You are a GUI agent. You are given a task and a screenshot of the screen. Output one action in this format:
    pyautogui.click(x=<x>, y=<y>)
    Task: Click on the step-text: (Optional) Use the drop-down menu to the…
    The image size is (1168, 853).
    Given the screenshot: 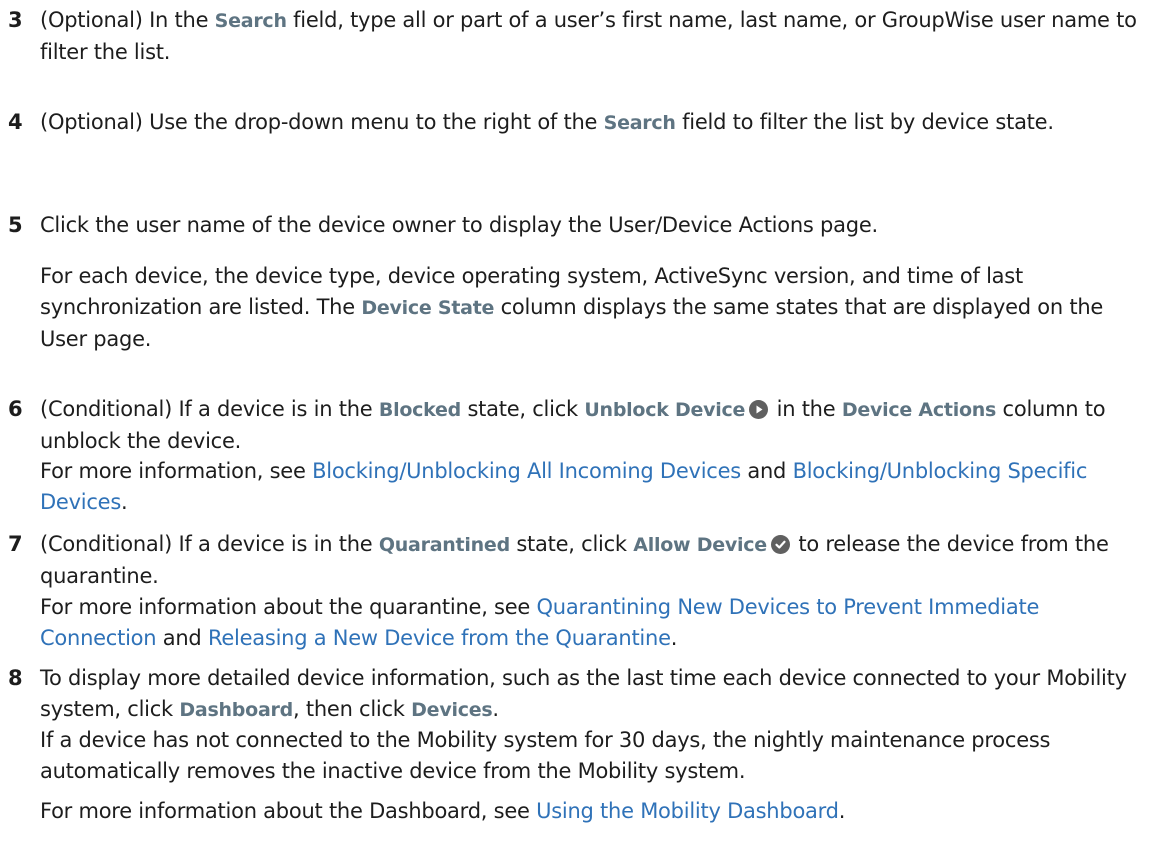 What is the action you would take?
    pyautogui.click(x=547, y=122)
    